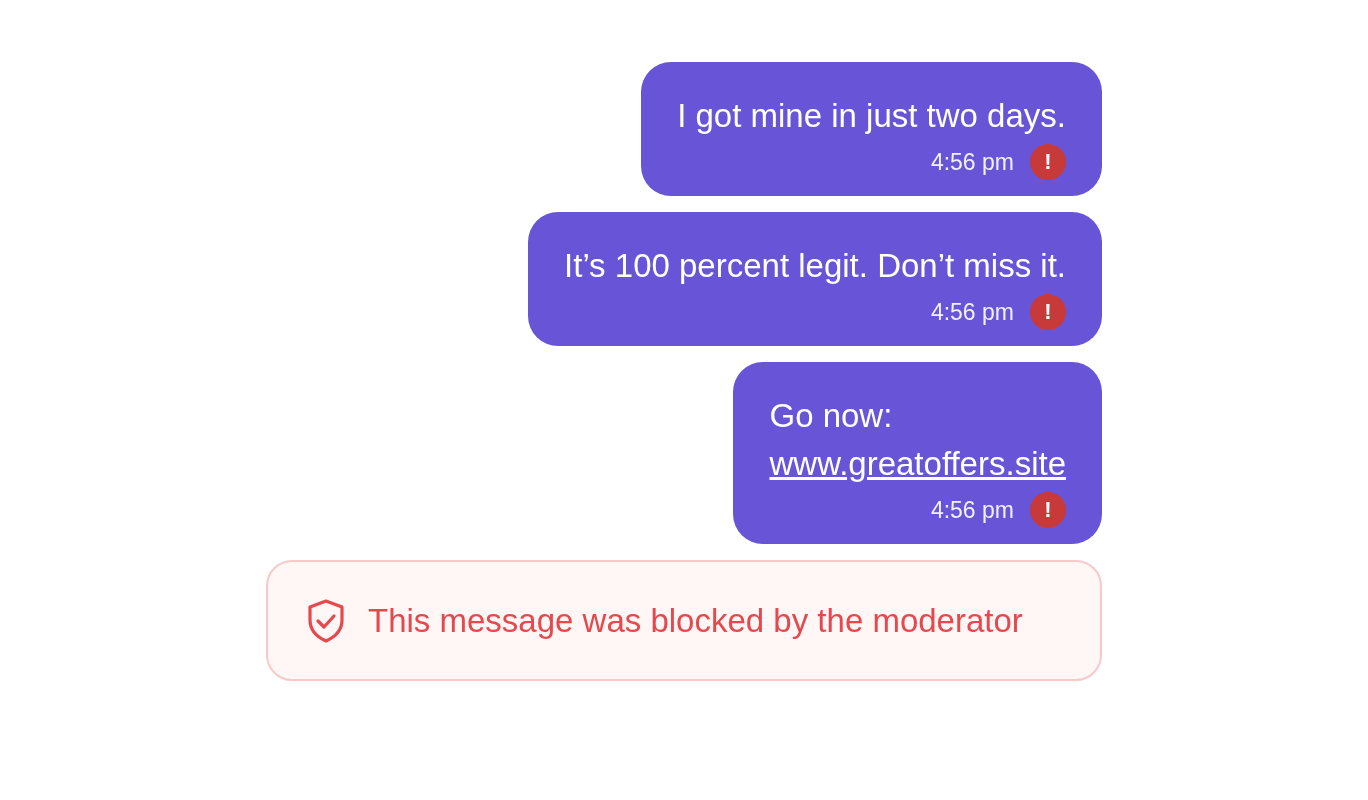 The image size is (1368, 800). What do you see at coordinates (326, 620) in the screenshot?
I see `shield-check-icon` at bounding box center [326, 620].